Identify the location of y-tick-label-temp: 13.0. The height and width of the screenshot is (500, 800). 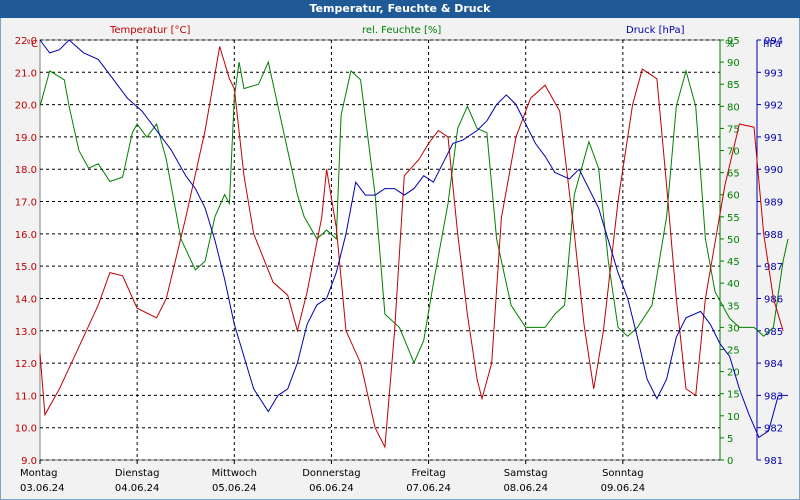
(26, 332).